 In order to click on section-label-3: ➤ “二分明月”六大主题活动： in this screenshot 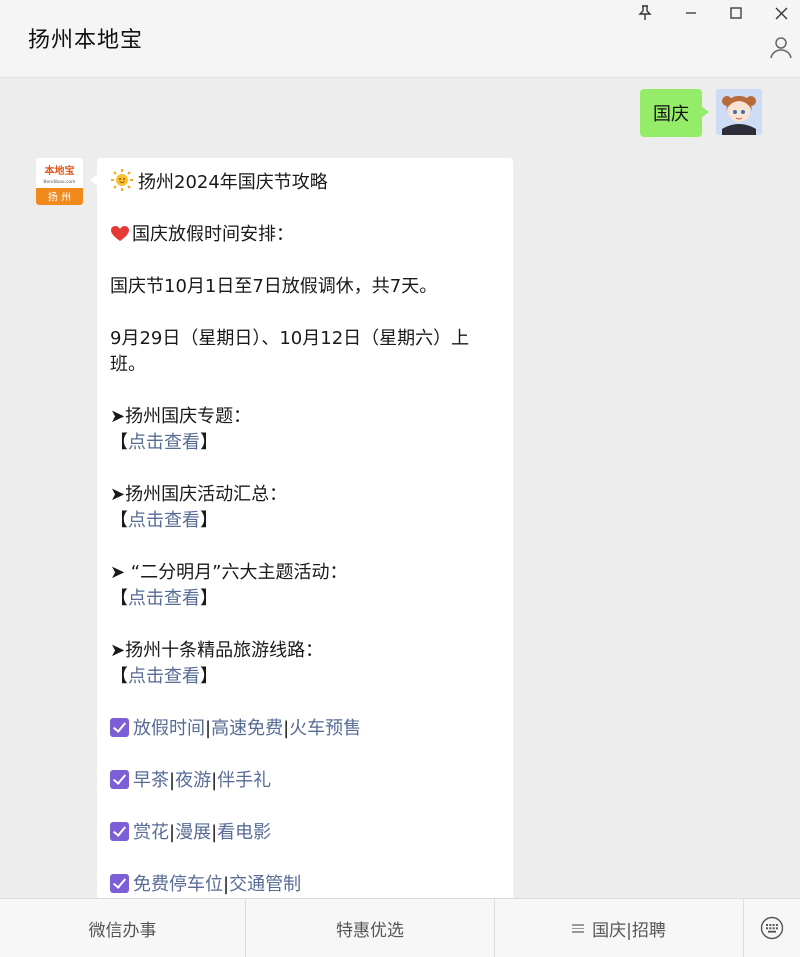, I will do `click(229, 572)`.